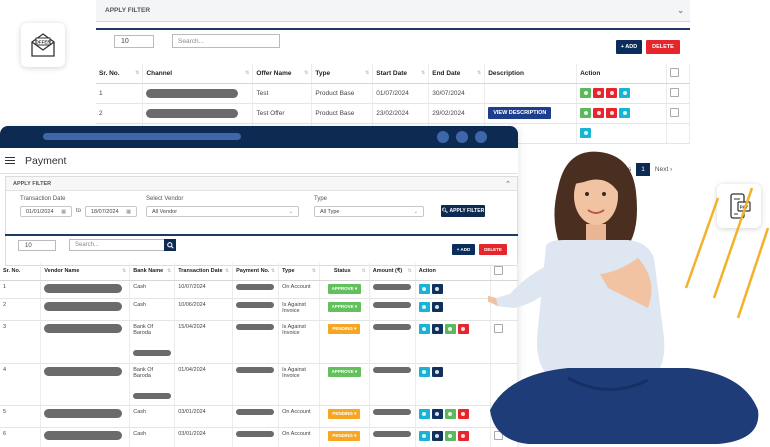 Image resolution: width=770 pixels, height=447 pixels. What do you see at coordinates (401, 74) in the screenshot?
I see `col-start-date: Start Date ⇅` at bounding box center [401, 74].